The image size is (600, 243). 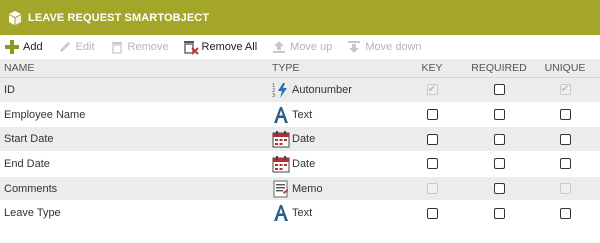 I want to click on add-button: Add, so click(x=23, y=47).